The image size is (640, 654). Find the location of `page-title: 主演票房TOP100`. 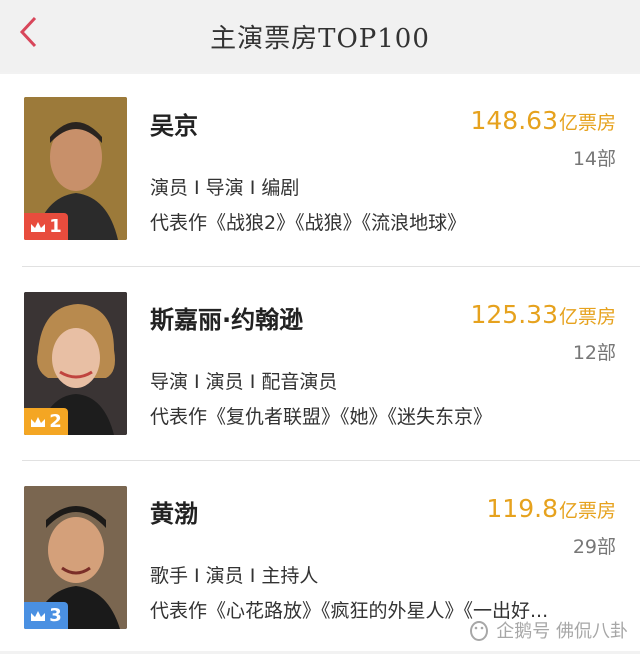

page-title: 主演票房TOP100 is located at coordinates (320, 38).